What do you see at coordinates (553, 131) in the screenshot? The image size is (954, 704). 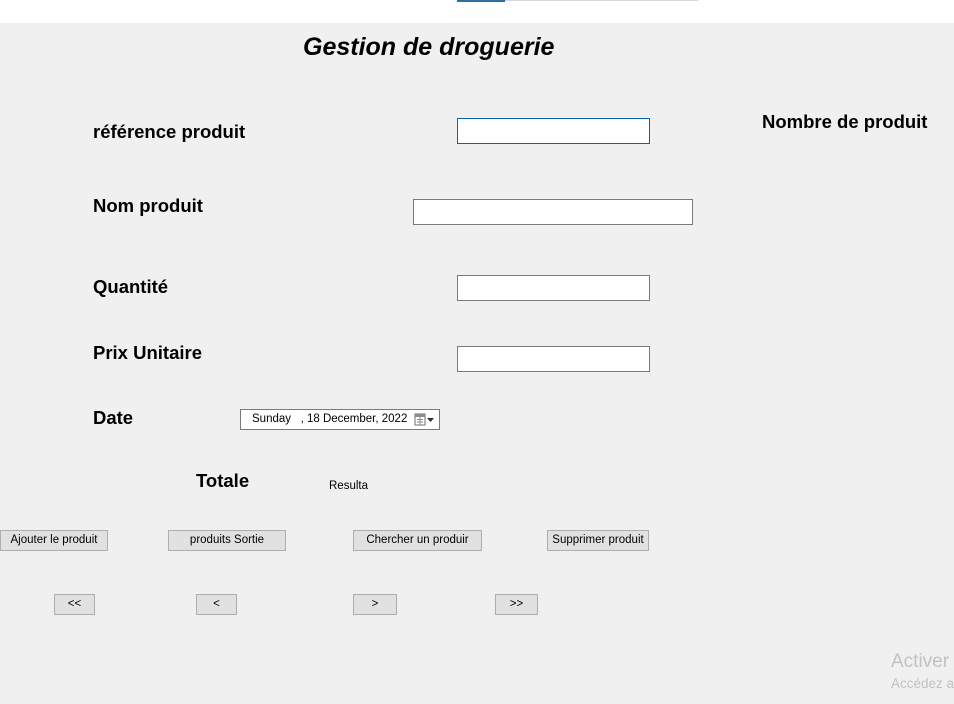 I see `reference-input` at bounding box center [553, 131].